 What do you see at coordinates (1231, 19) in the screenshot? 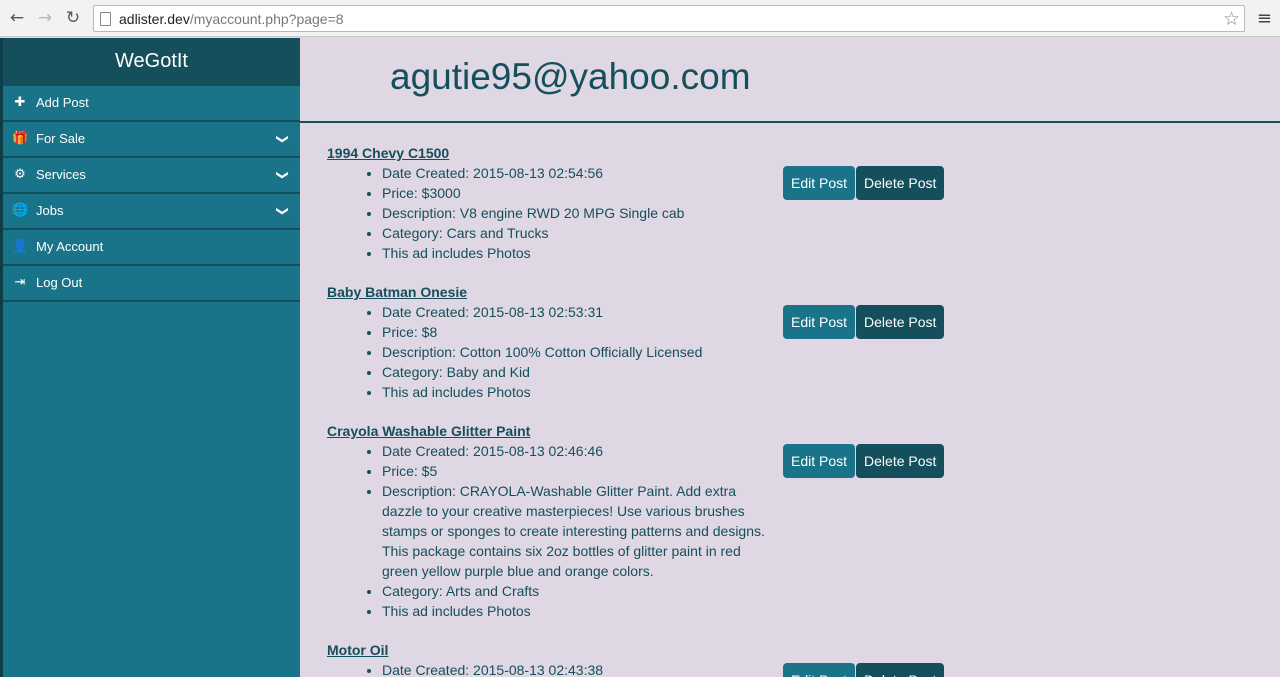
I see `bookmark-star-icon: ☆` at bounding box center [1231, 19].